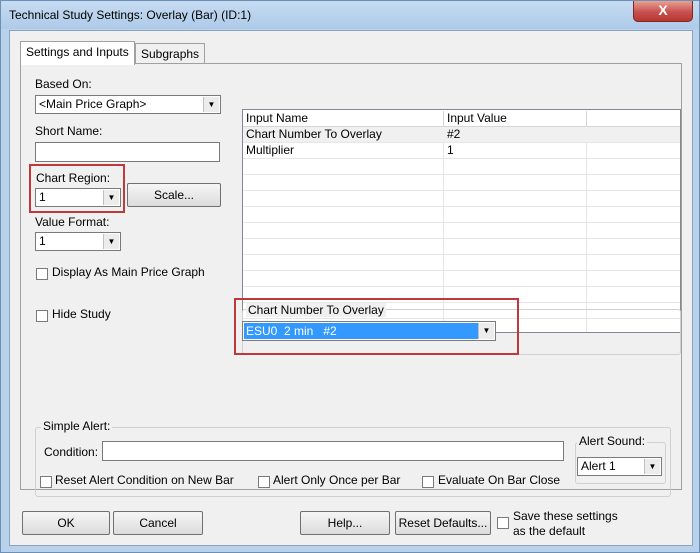 This screenshot has width=700, height=553. I want to click on chart-region-select: 1 ▼, so click(78, 197).